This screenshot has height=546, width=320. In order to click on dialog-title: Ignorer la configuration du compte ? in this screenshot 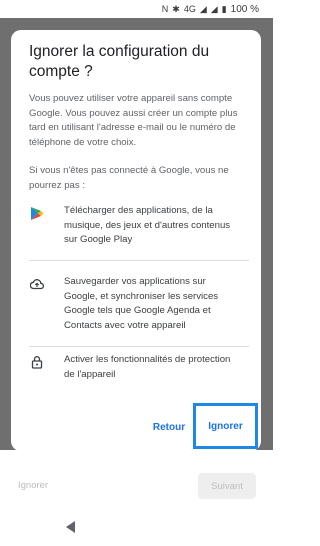, I will do `click(119, 61)`.